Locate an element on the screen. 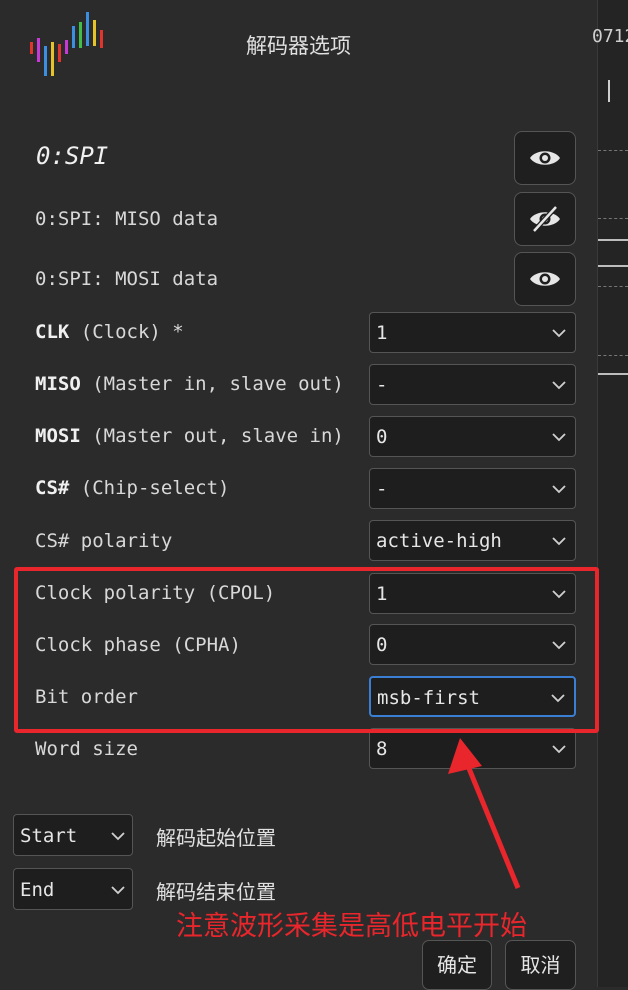 This screenshot has height=990, width=628. cancel-button: 取消 is located at coordinates (540, 965).